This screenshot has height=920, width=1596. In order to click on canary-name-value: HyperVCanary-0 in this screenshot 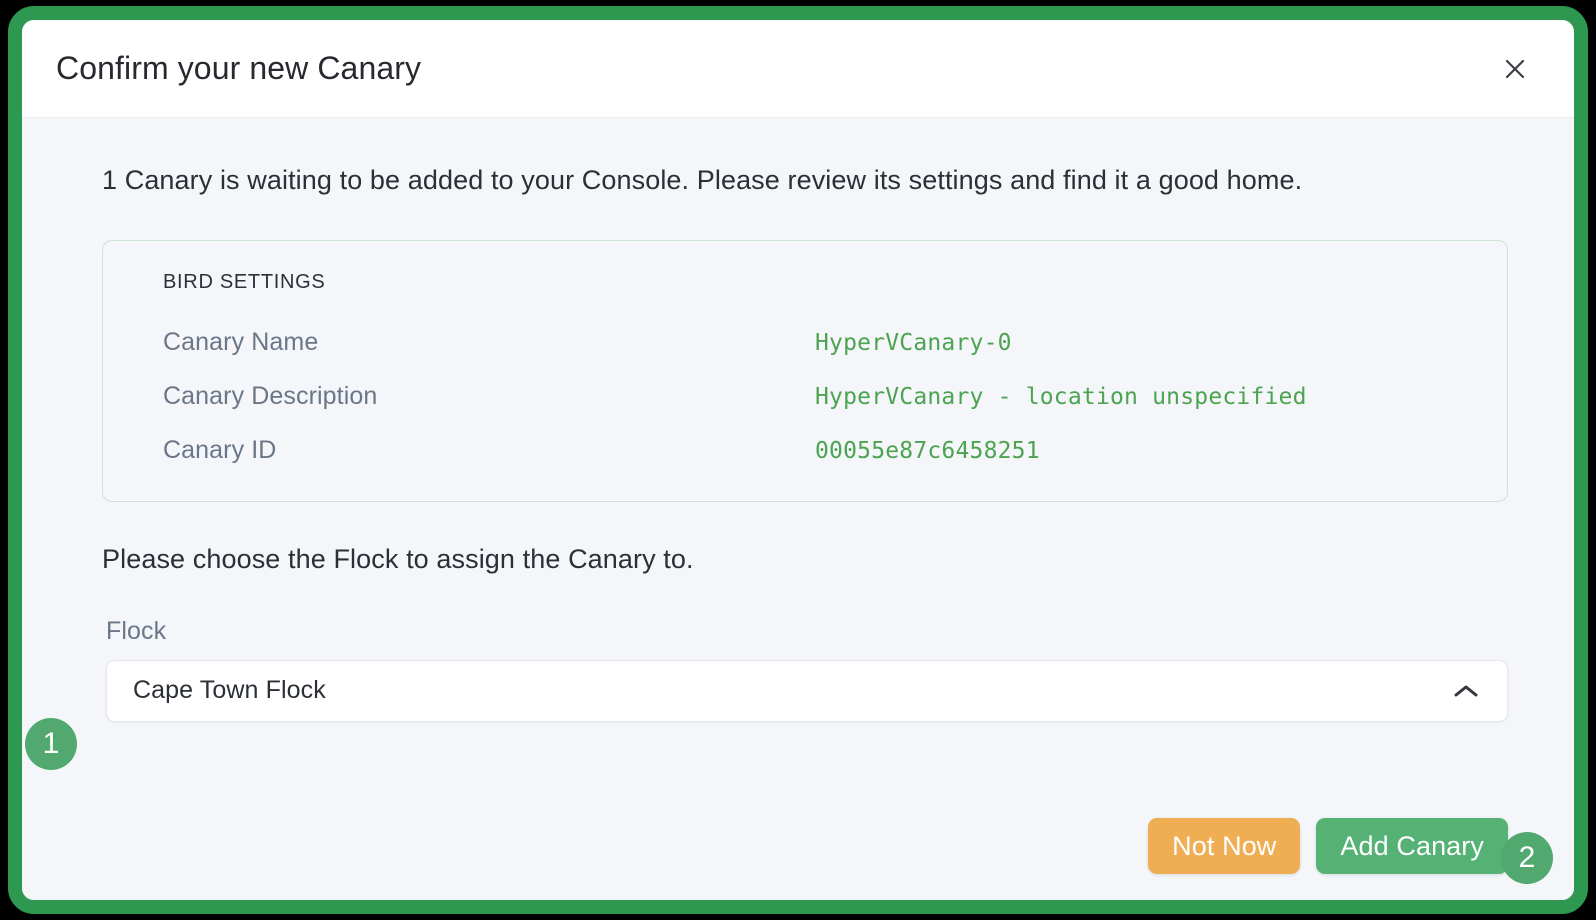, I will do `click(913, 342)`.